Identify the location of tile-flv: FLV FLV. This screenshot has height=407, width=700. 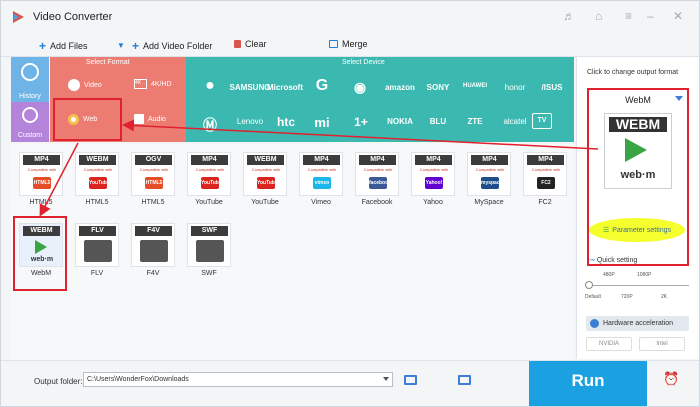
(97, 251).